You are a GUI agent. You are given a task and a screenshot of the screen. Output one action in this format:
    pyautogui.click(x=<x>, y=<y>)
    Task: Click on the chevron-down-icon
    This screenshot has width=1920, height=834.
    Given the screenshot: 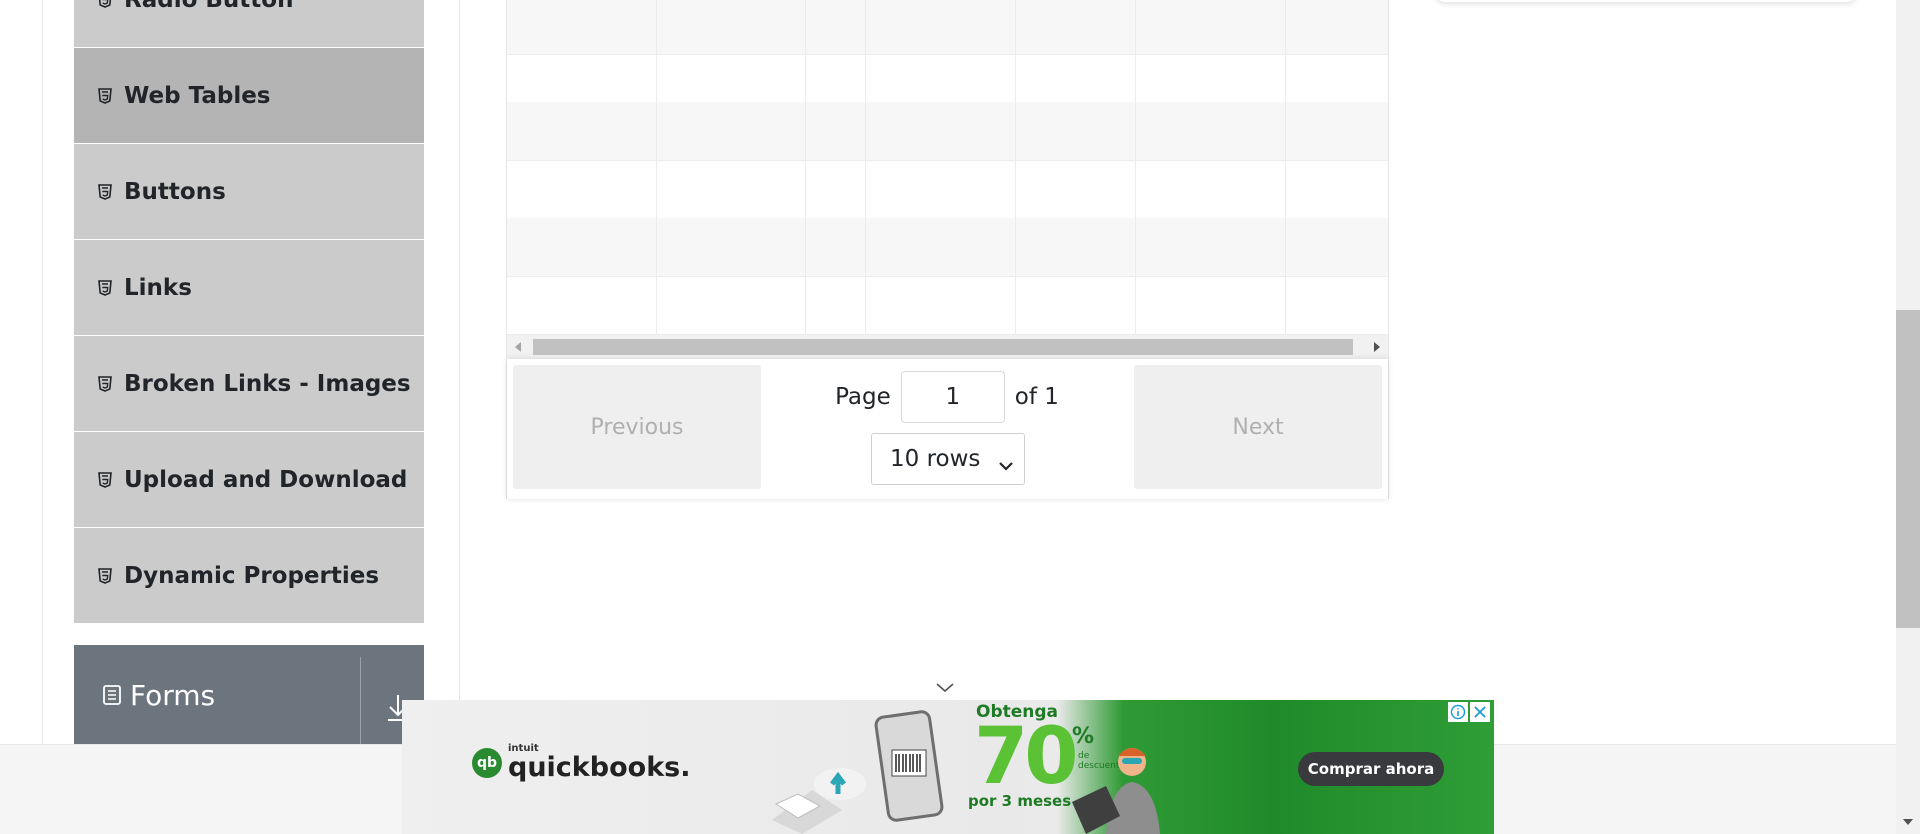 What is the action you would take?
    pyautogui.click(x=1006, y=461)
    